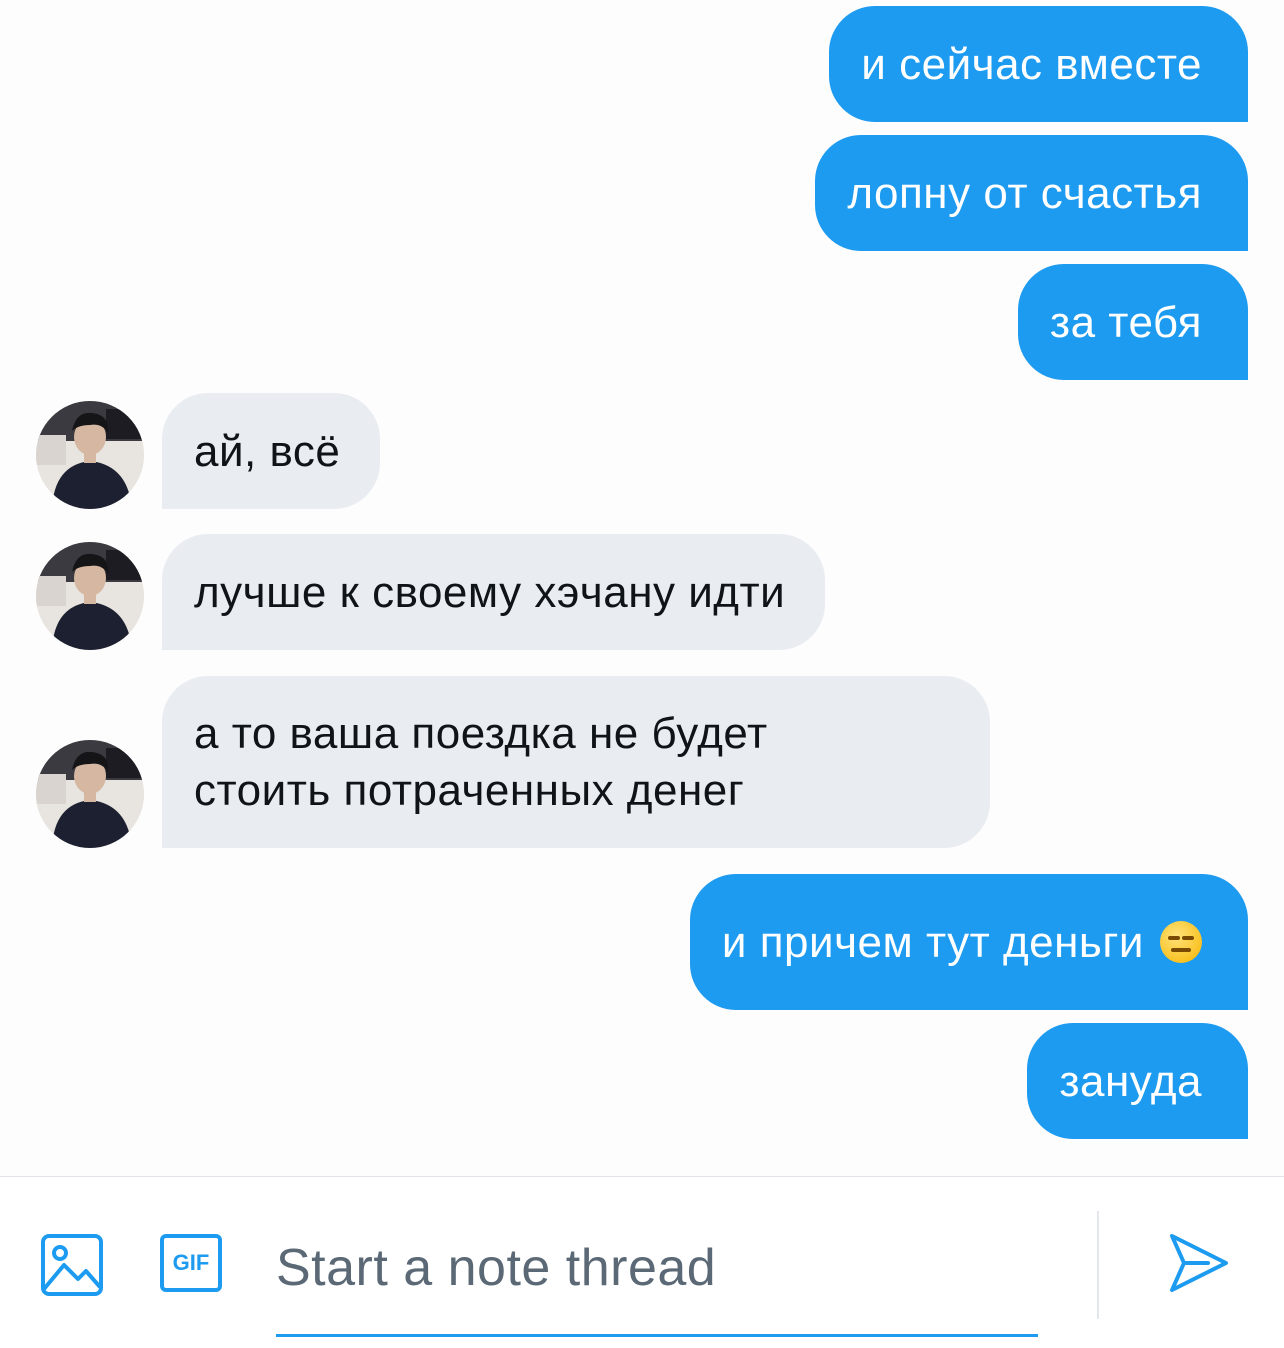 Image resolution: width=1284 pixels, height=1348 pixels. Describe the element at coordinates (72, 1265) in the screenshot. I see `image-icon` at that location.